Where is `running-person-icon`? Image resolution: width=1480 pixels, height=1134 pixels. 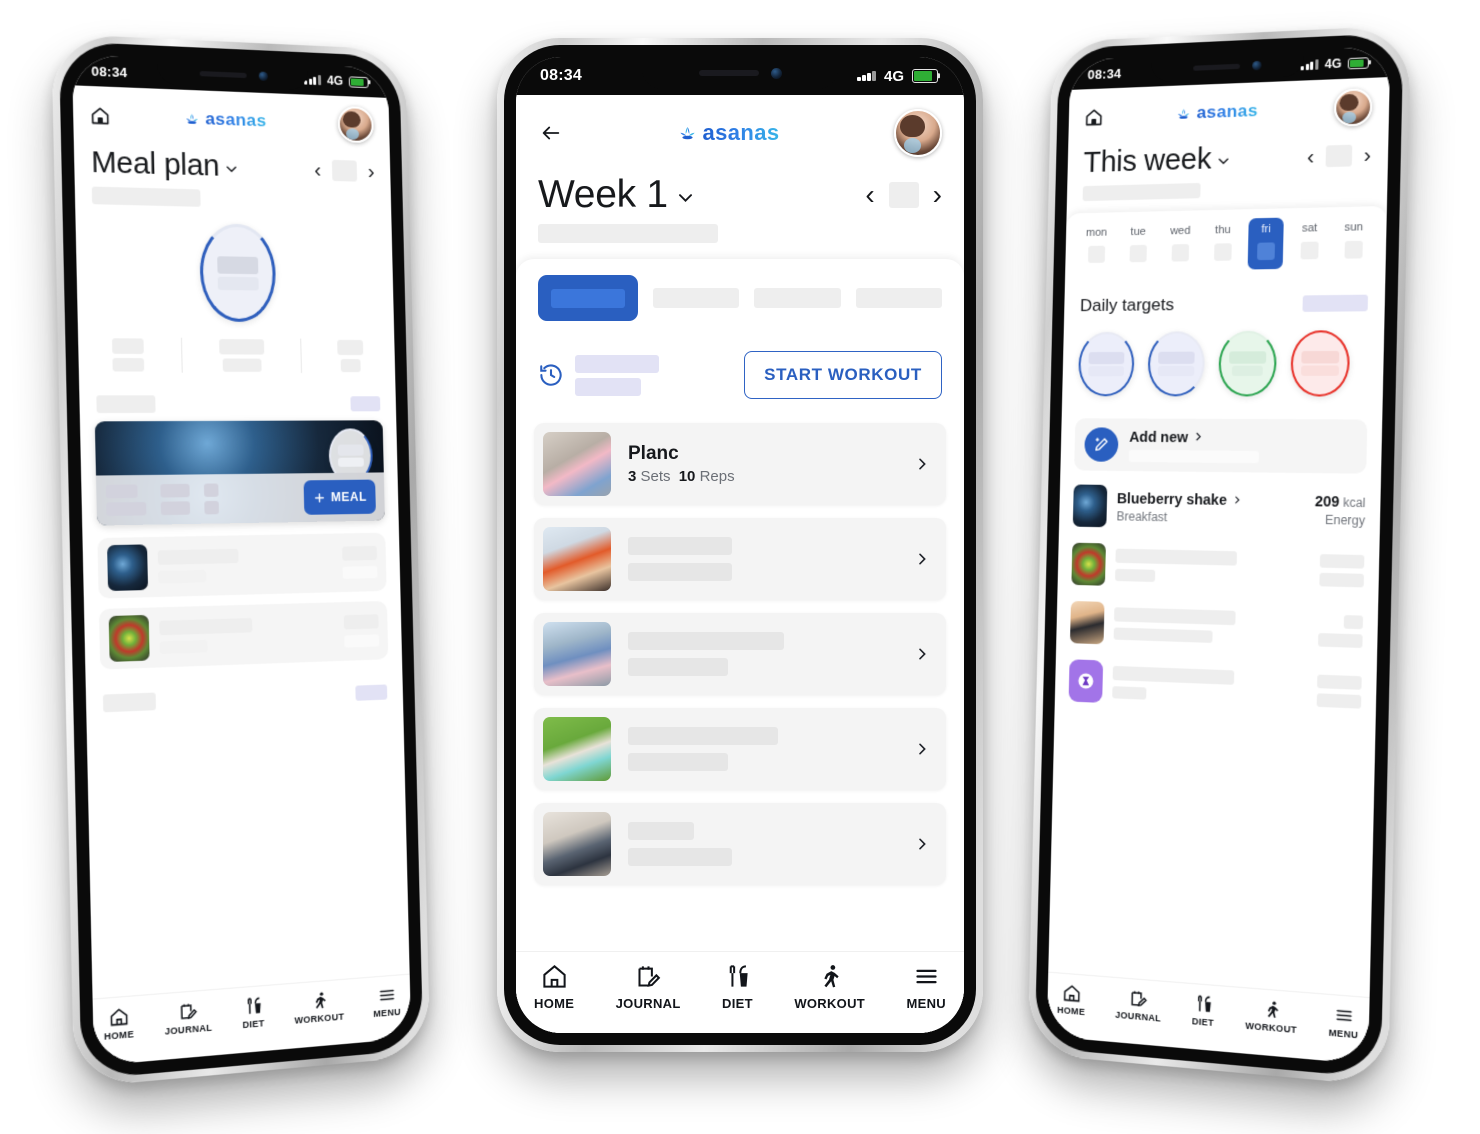
running-person-icon is located at coordinates (320, 1000).